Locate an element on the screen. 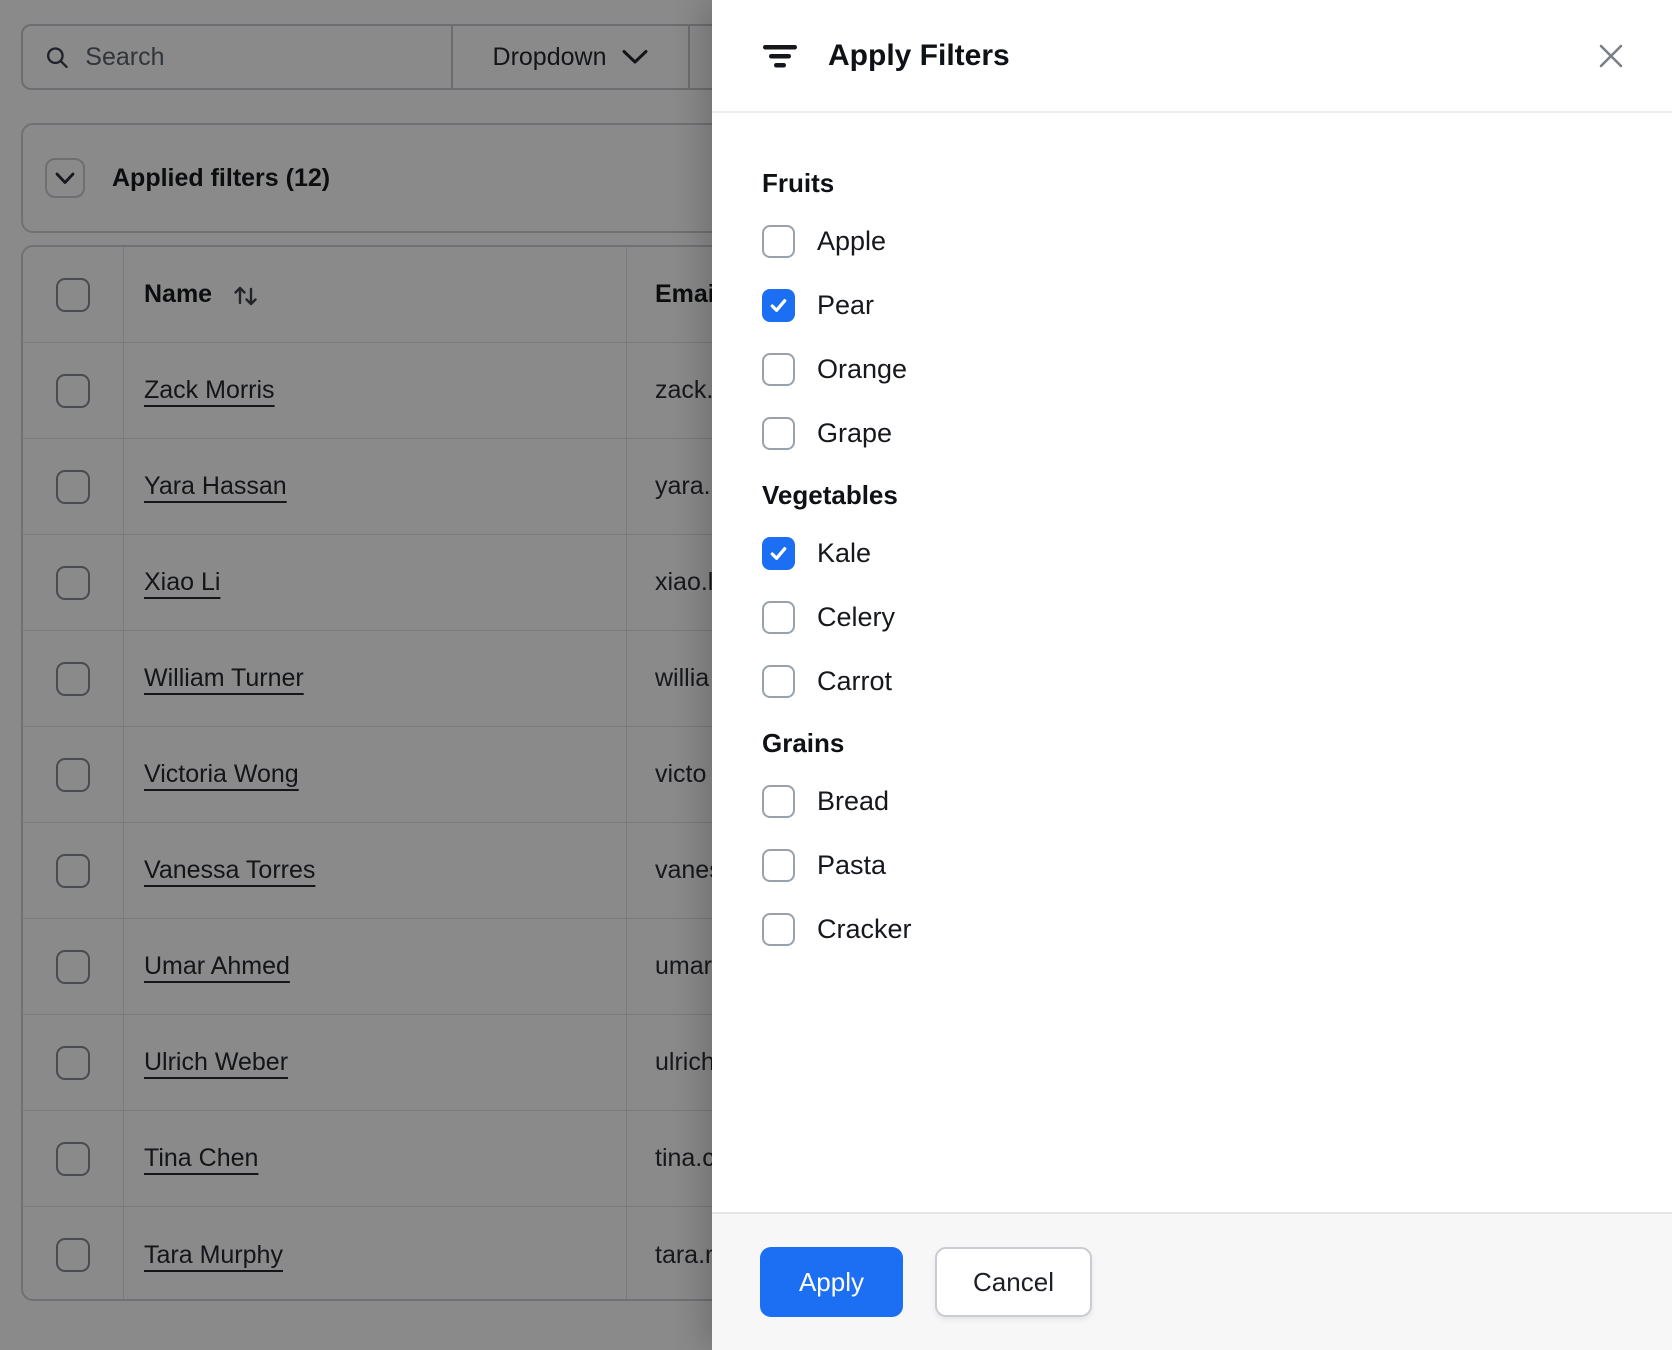  filter-option-label: Apple is located at coordinates (852, 240).